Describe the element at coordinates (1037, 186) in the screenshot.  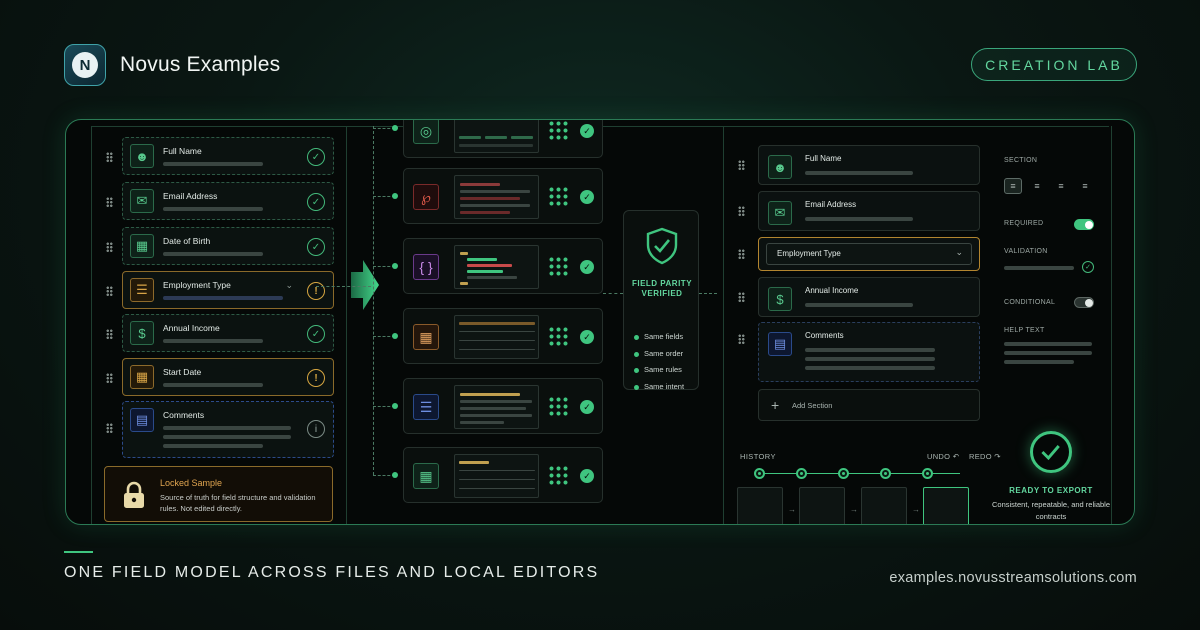
I see `align-center-icon: ≡` at that location.